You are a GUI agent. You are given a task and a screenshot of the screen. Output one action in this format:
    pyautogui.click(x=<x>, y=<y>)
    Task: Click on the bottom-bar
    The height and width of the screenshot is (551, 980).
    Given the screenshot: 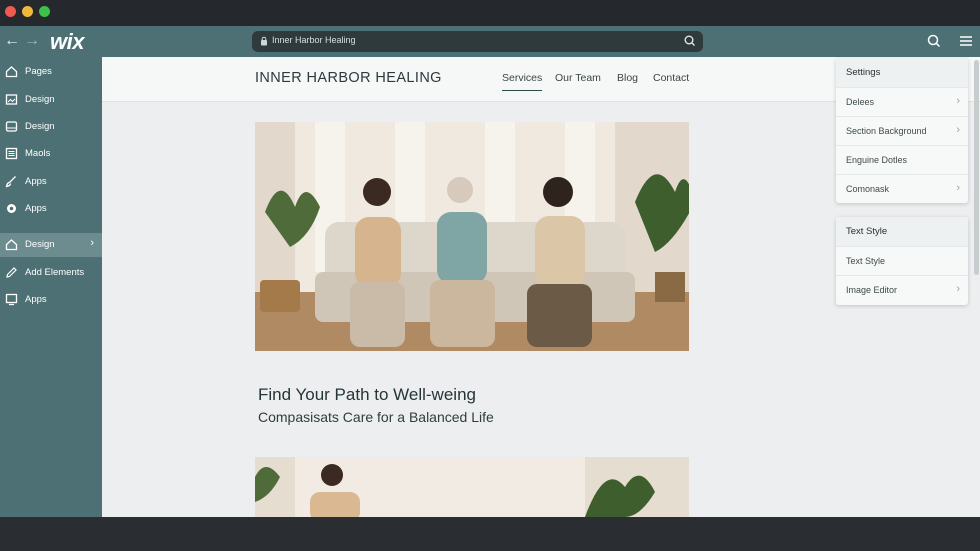 What is the action you would take?
    pyautogui.click(x=490, y=534)
    